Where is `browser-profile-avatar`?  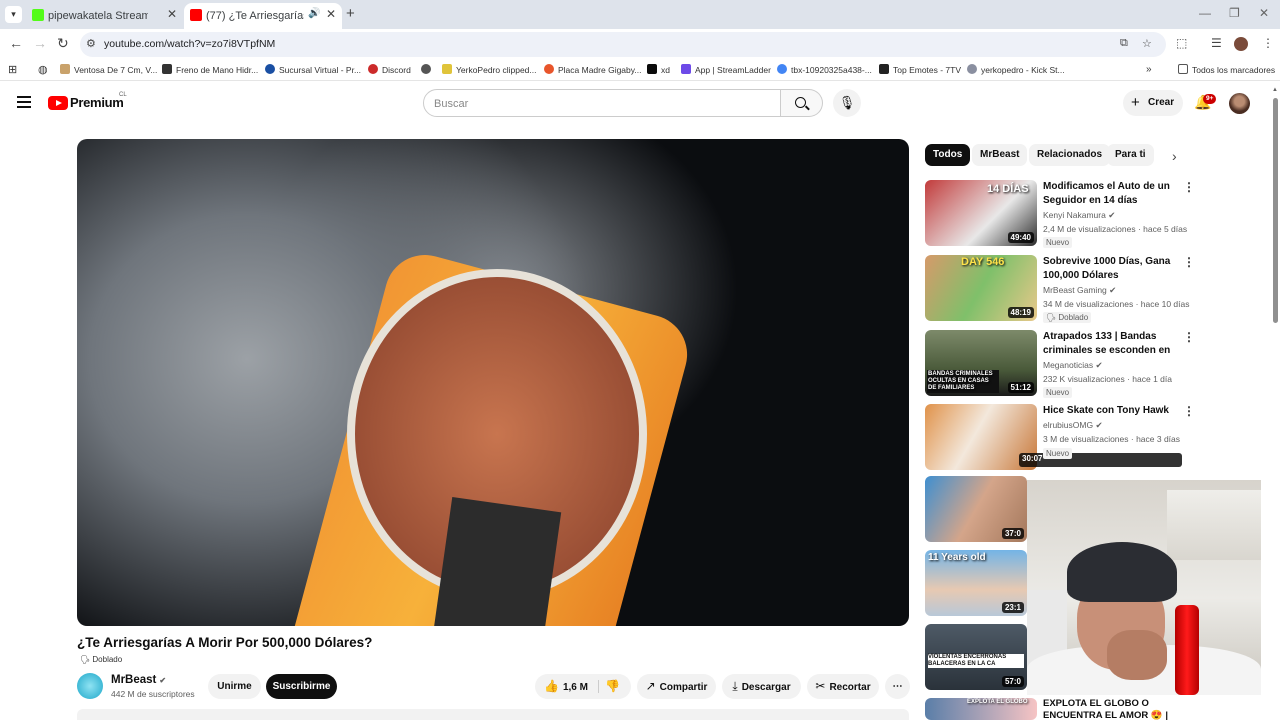 browser-profile-avatar is located at coordinates (1241, 44).